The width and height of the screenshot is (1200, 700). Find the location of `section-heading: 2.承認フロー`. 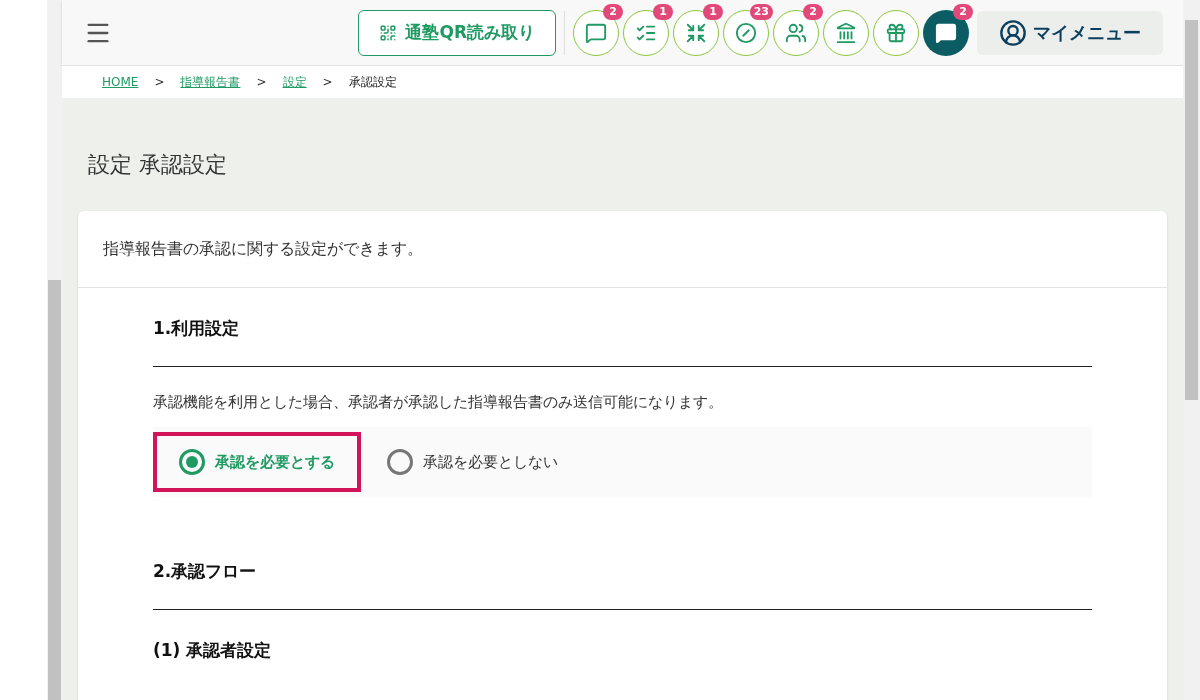

section-heading: 2.承認フロー is located at coordinates (622, 584).